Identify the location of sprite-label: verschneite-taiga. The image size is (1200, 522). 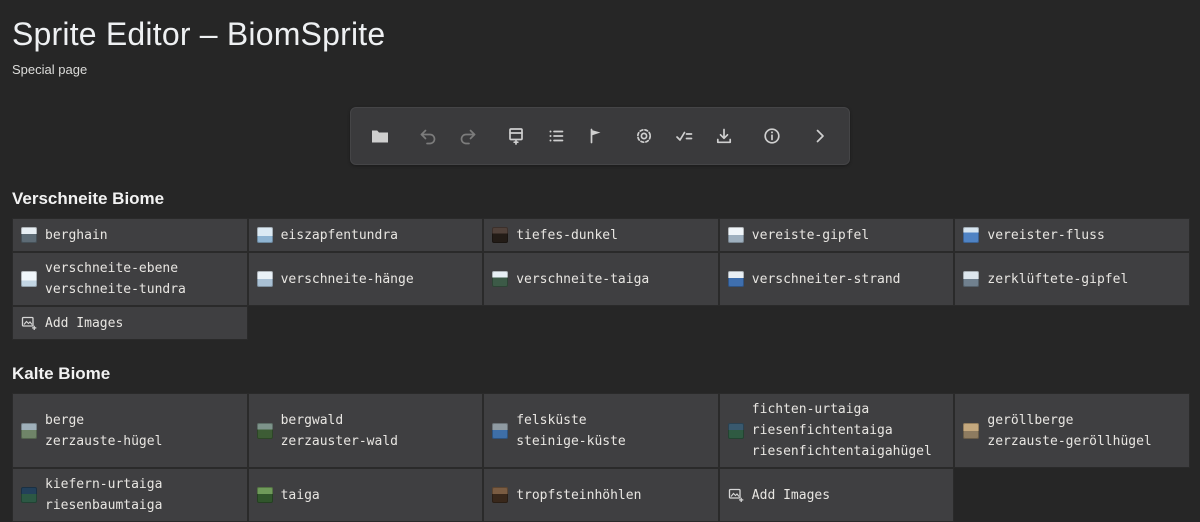
(583, 279).